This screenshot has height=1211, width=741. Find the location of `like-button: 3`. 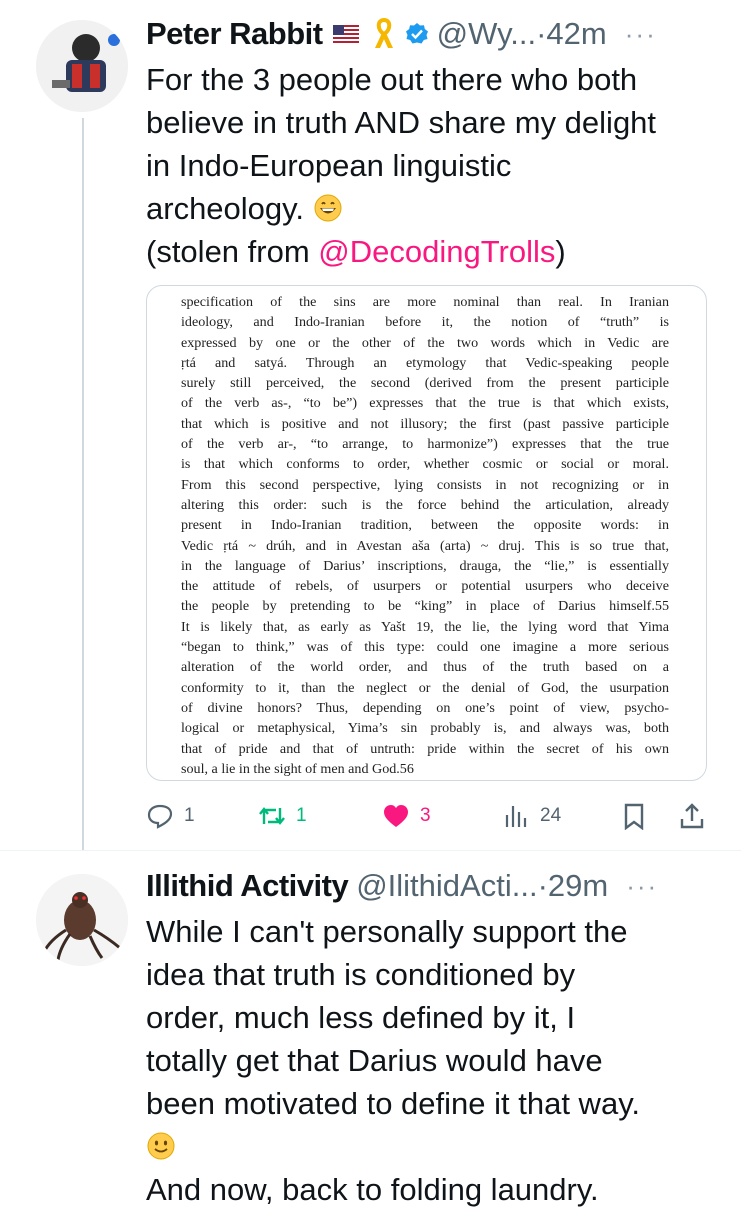

like-button: 3 is located at coordinates (406, 816).